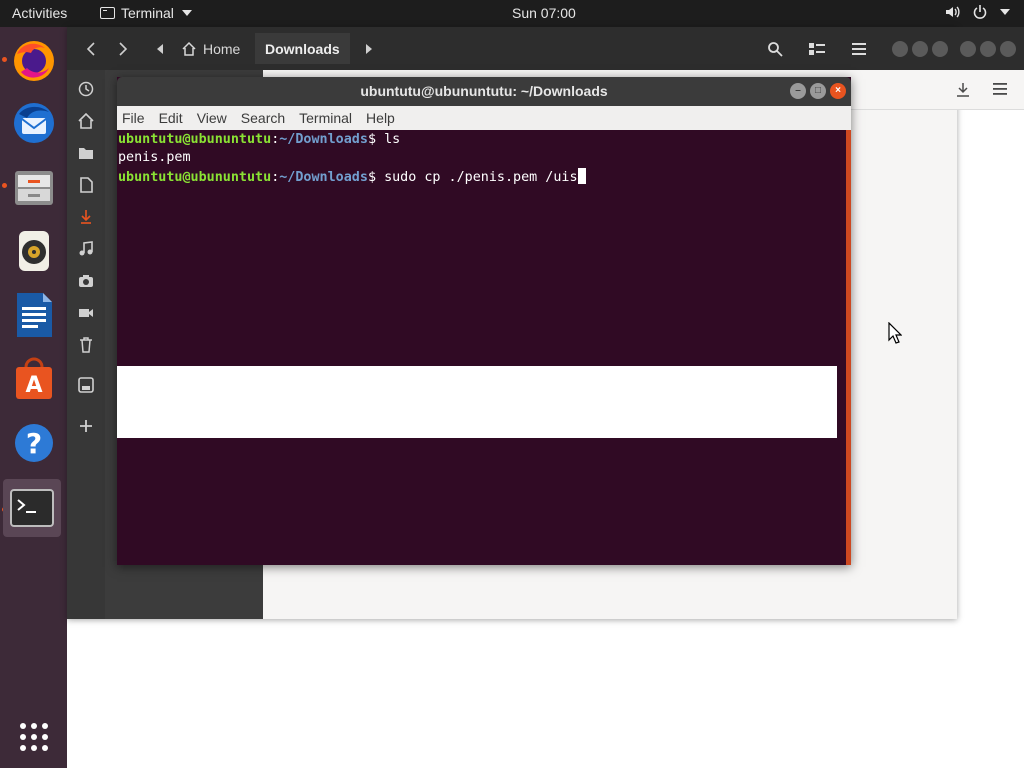 The width and height of the screenshot is (1024, 768). What do you see at coordinates (581, 176) in the screenshot?
I see `text-cursor` at bounding box center [581, 176].